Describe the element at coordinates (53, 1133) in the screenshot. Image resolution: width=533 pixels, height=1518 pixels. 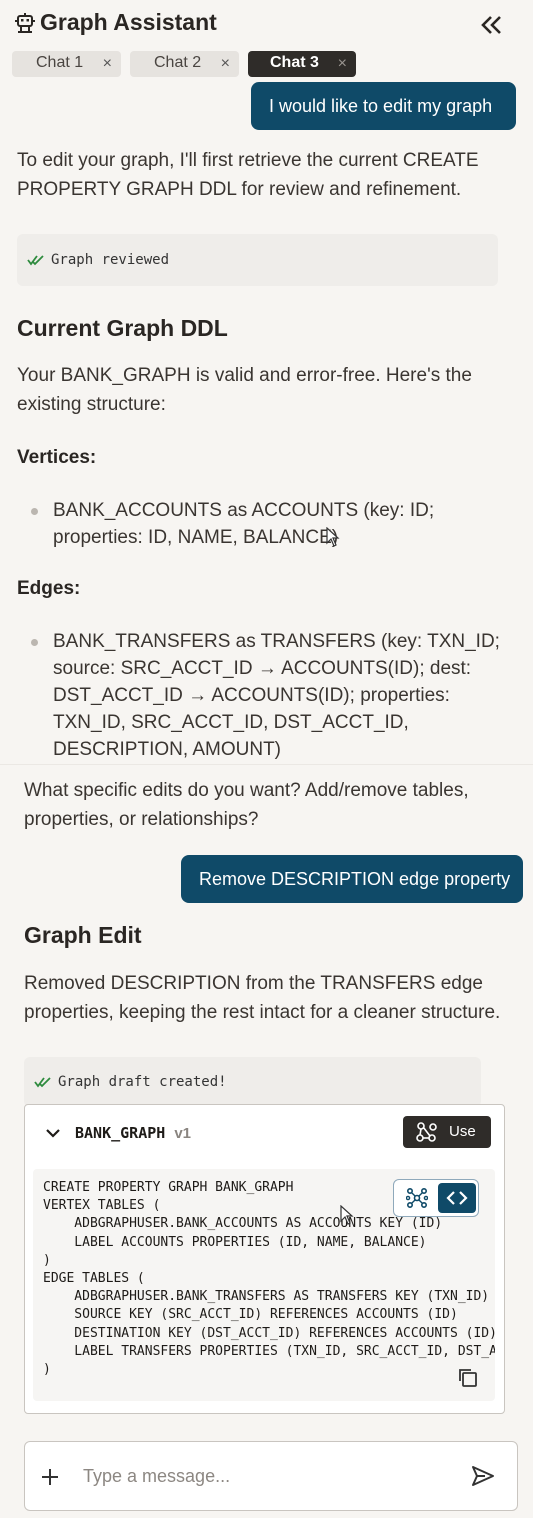
I see `chevron-down-icon` at that location.